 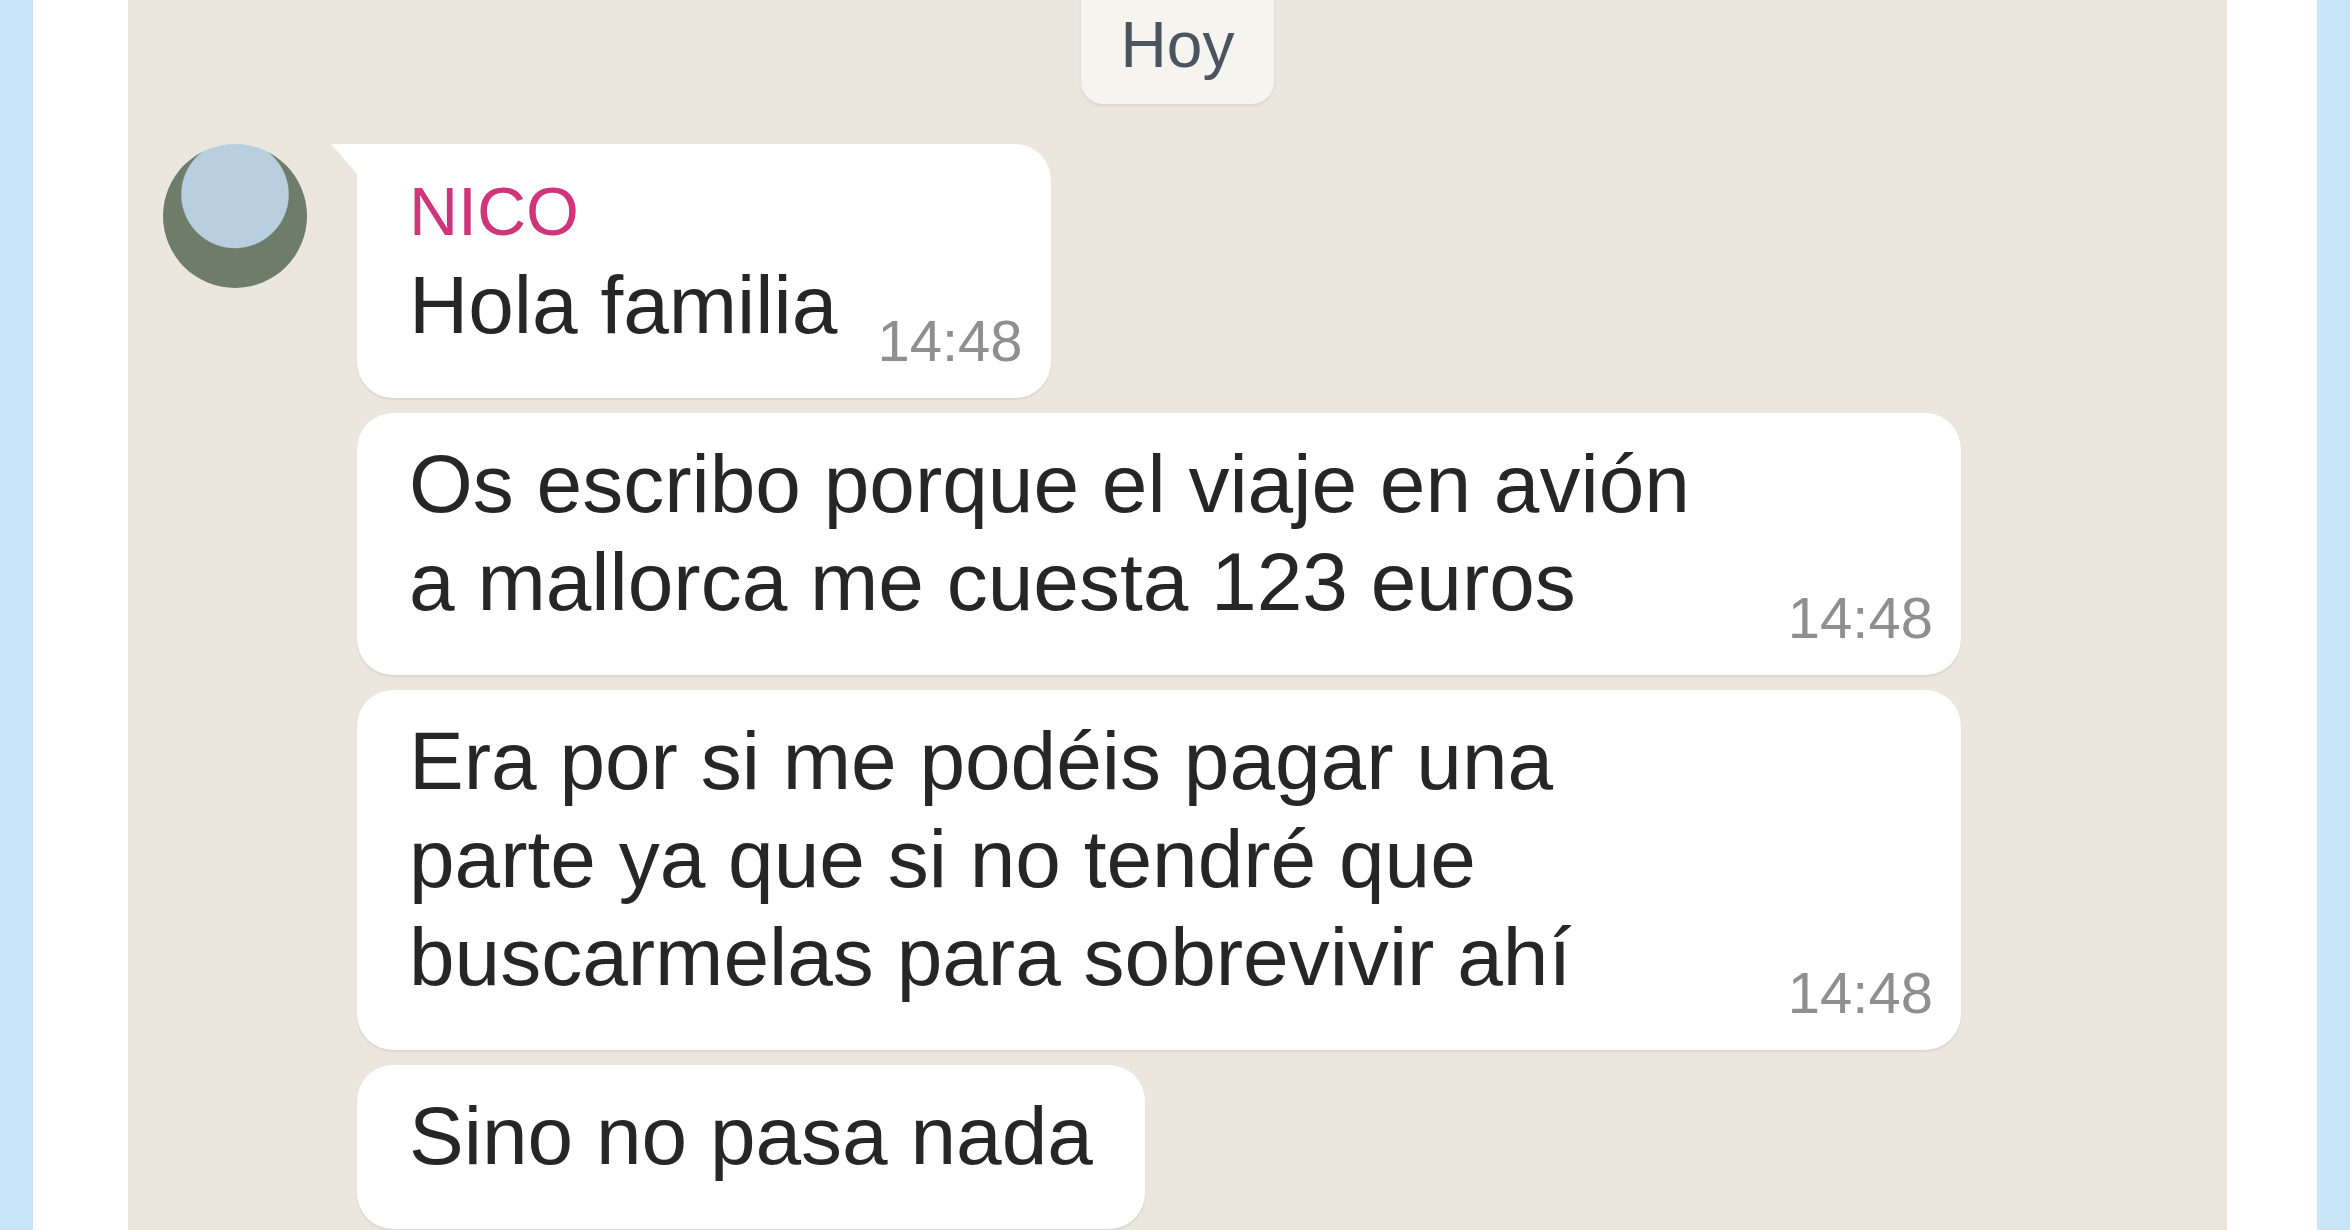 What do you see at coordinates (991, 859) in the screenshot?
I see `message-text: Era por si me podéis pagar una parte ya que si no tendré que buscarmelas para sobrevivir ahí` at bounding box center [991, 859].